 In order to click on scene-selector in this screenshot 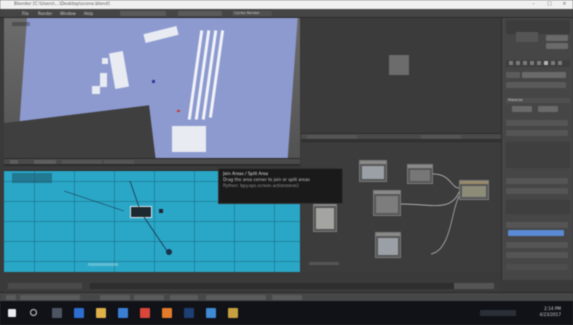, I will do `click(200, 13)`.